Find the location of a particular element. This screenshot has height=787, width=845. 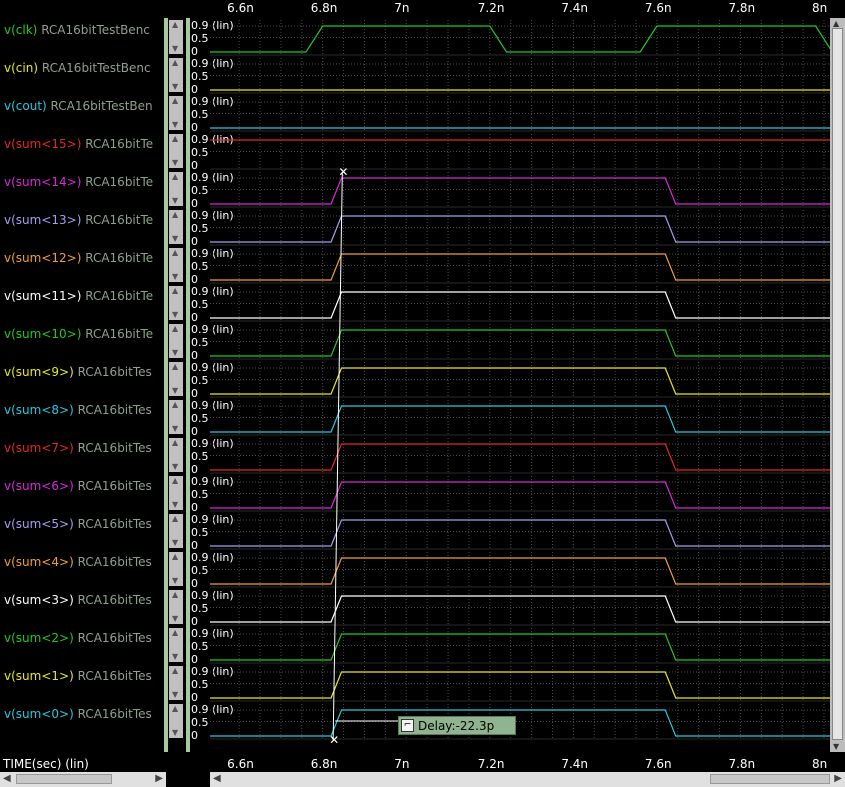

time-scroll-right-icon: ▶ is located at coordinates (838, 778).